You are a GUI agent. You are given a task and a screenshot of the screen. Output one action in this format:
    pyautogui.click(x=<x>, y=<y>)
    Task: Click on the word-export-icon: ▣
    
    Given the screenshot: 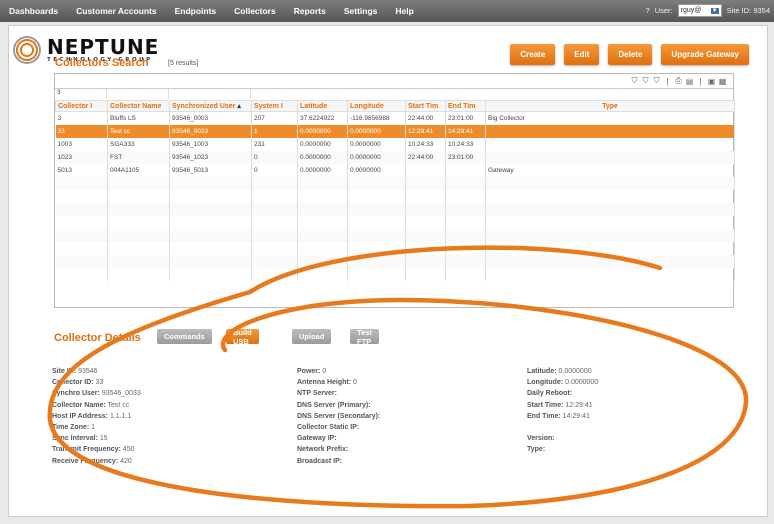 What is the action you would take?
    pyautogui.click(x=711, y=81)
    